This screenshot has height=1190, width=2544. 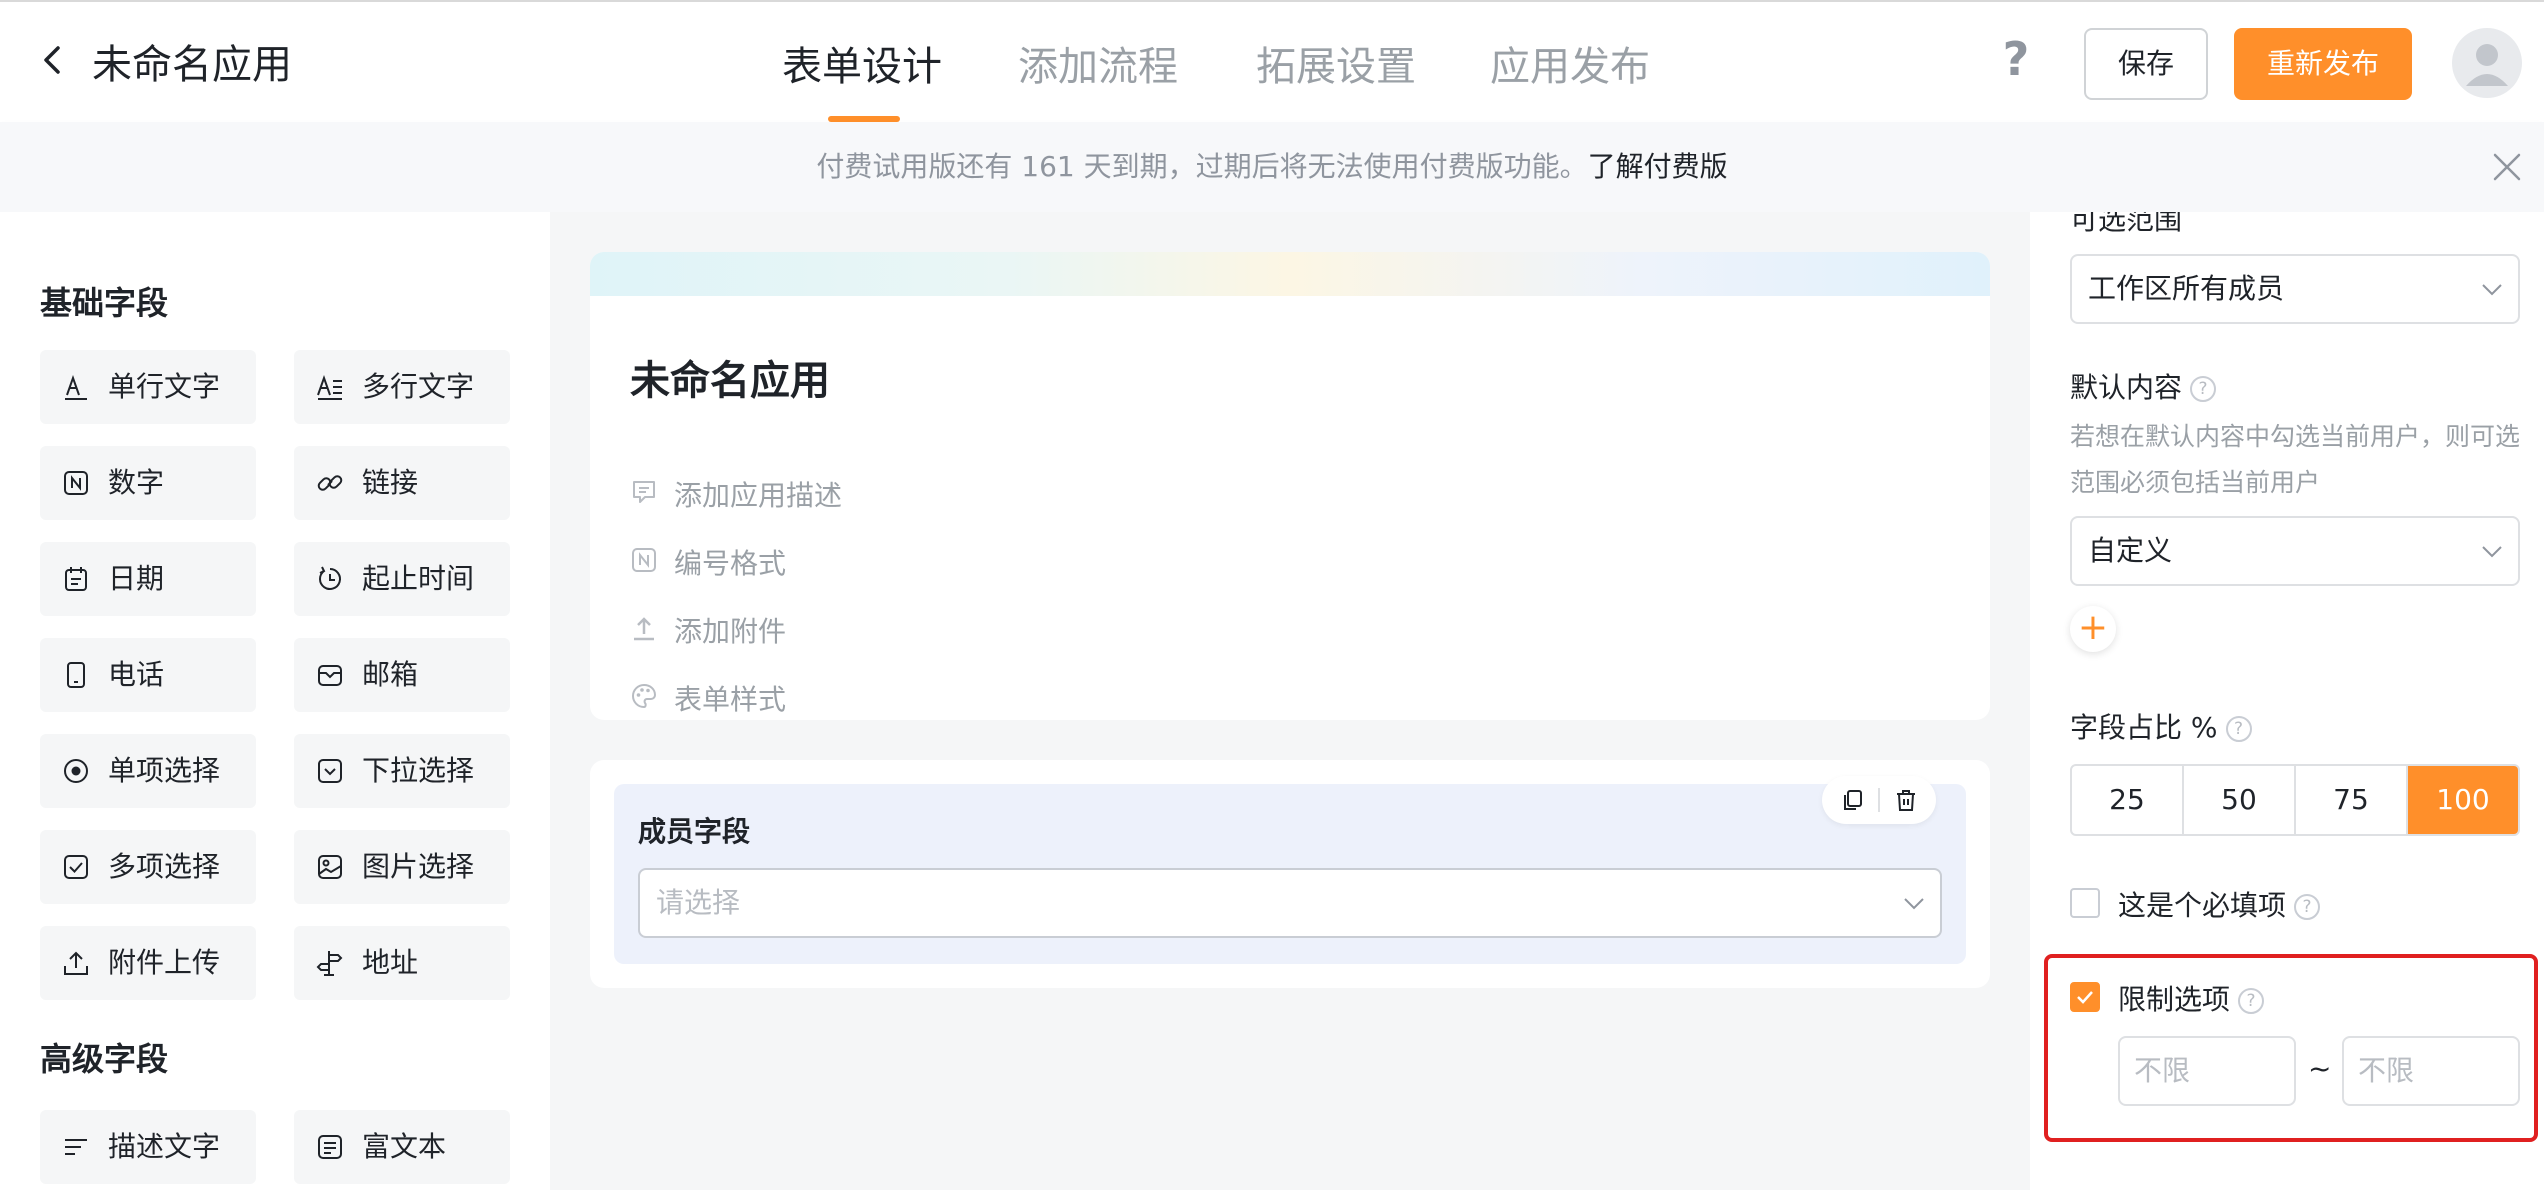 I want to click on upload-icon, so click(x=76, y=963).